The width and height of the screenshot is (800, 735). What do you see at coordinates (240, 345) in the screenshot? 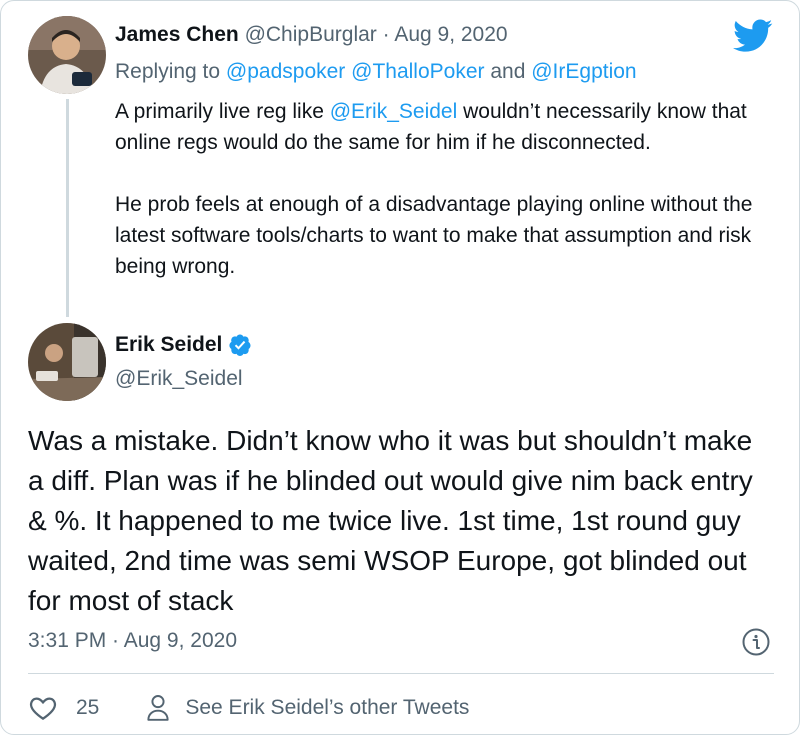
I see `verified-badge-icon` at bounding box center [240, 345].